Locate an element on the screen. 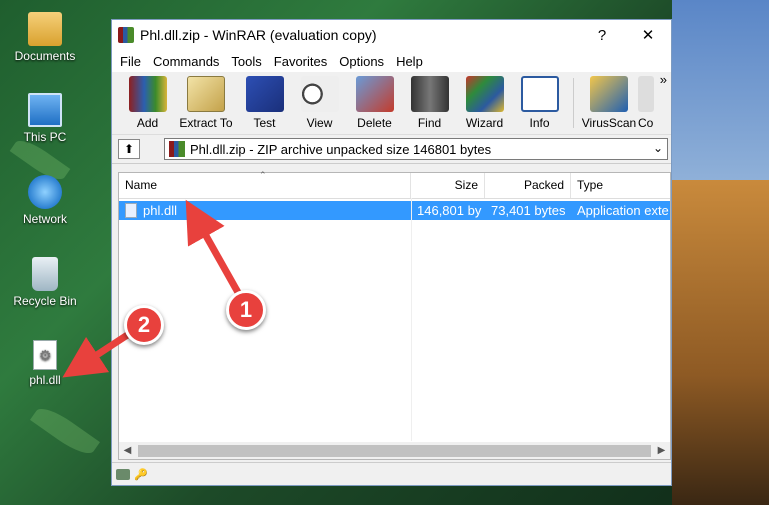  callout-badge-1: 1 is located at coordinates (246, 310).